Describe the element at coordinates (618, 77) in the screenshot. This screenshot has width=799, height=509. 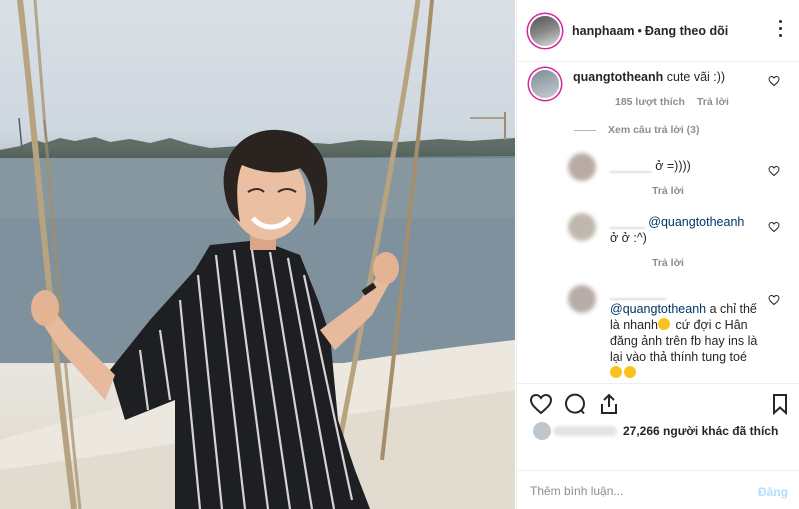
I see `comment-username: quangtotheanh` at that location.